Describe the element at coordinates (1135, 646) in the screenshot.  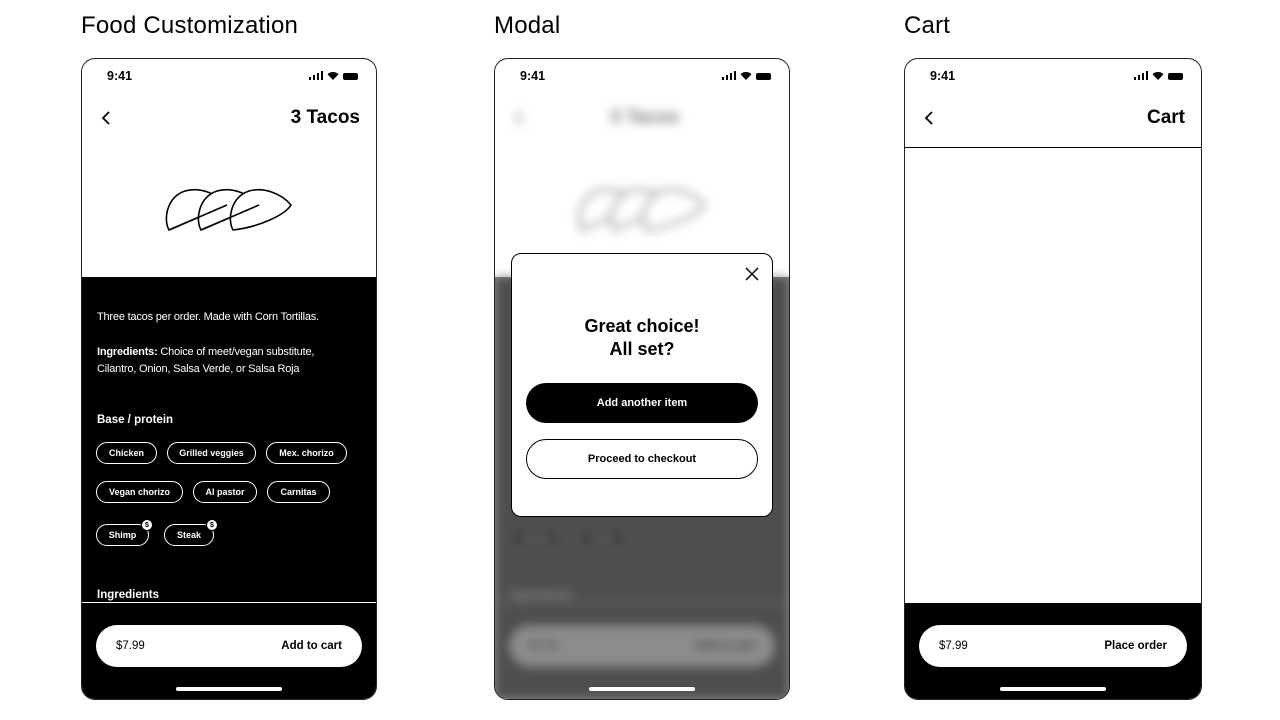
I see `place-order-label: Place order` at that location.